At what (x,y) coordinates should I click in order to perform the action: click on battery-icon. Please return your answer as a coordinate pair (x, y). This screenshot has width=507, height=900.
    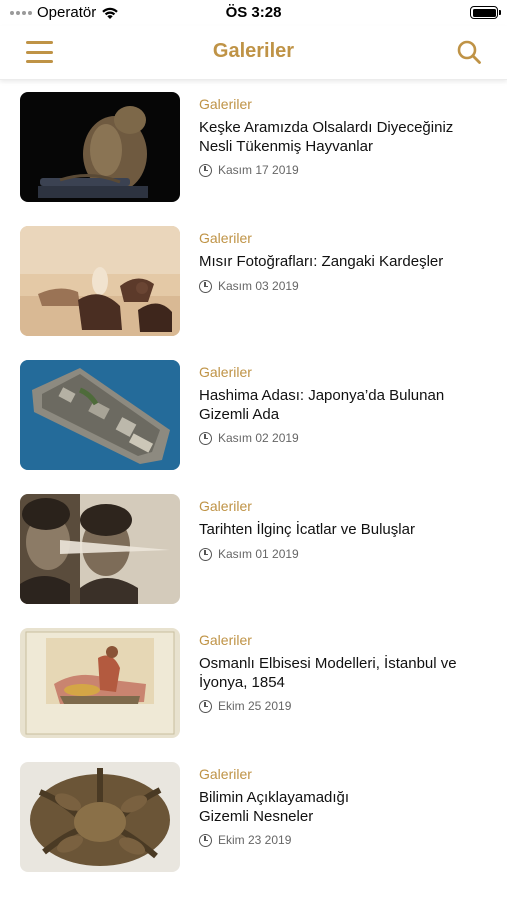
    Looking at the image, I should click on (485, 12).